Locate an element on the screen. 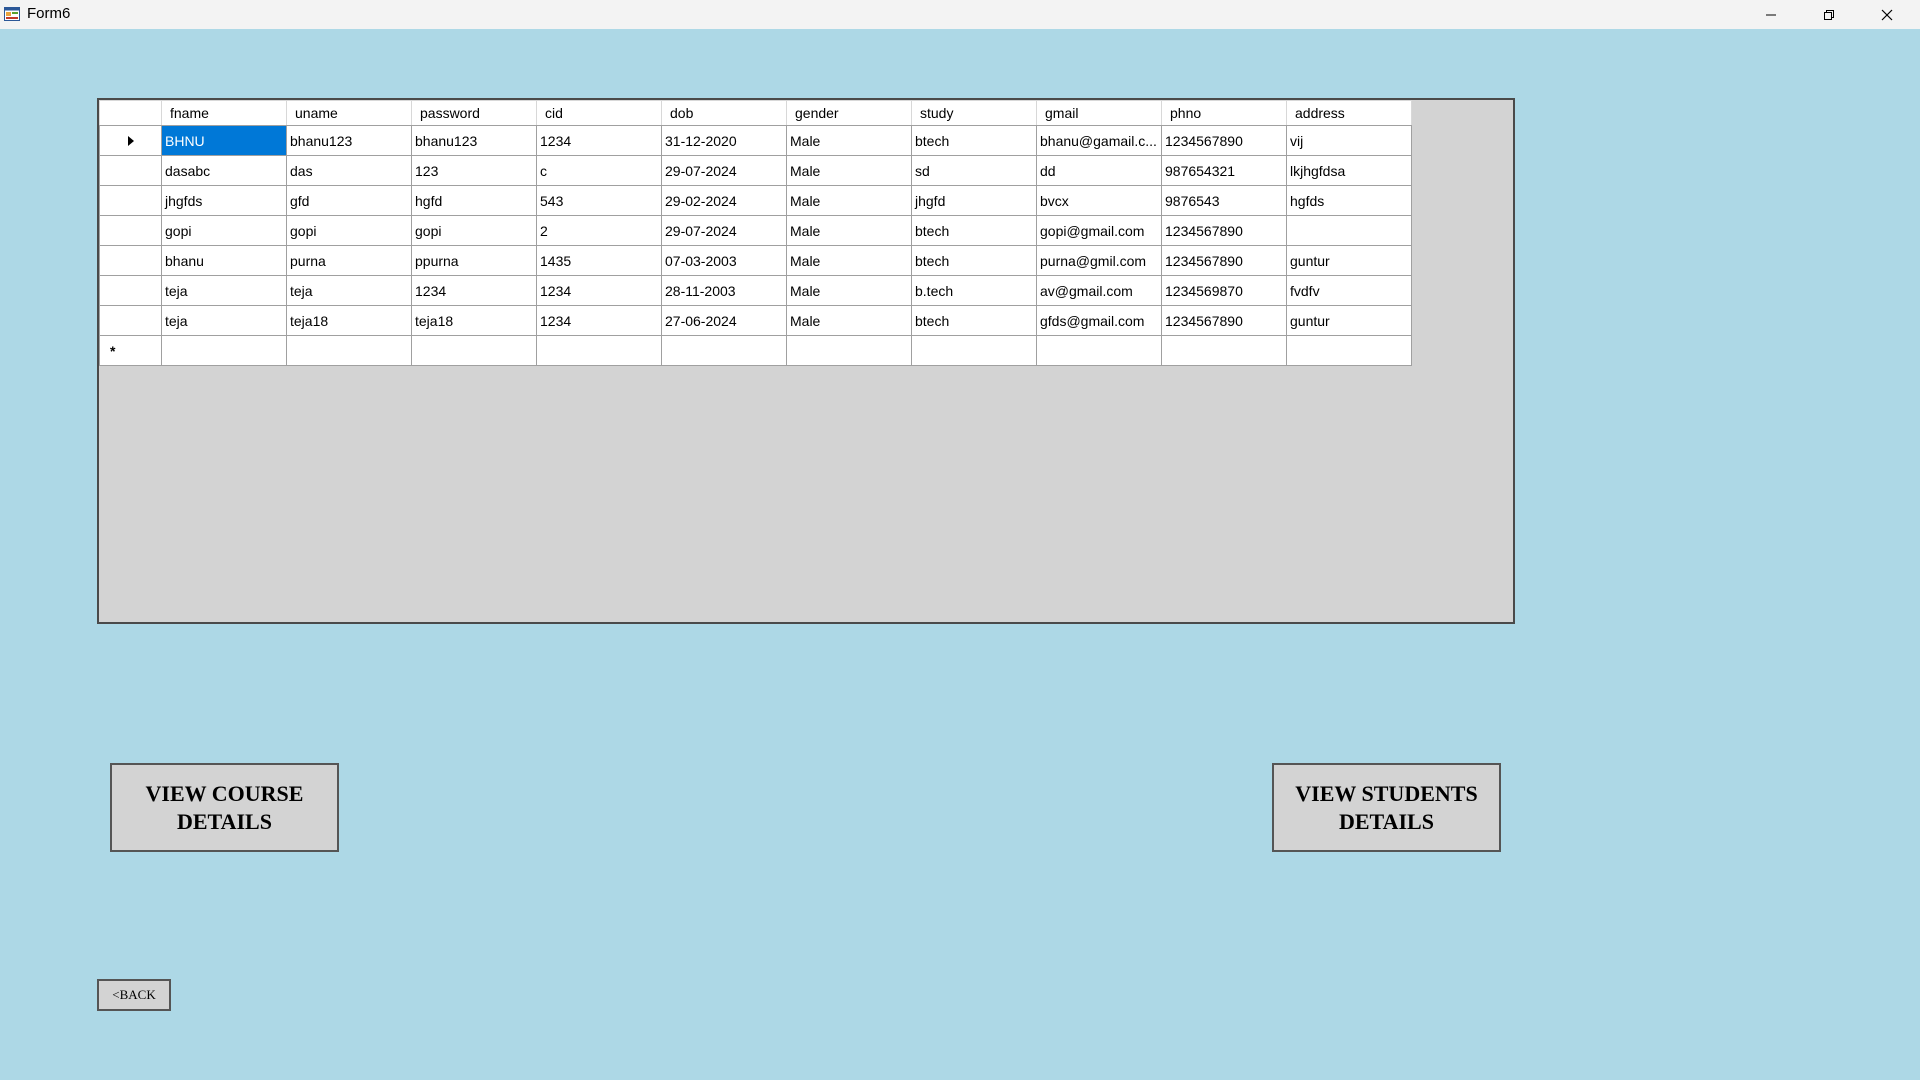  grid-cell-cid: 543 is located at coordinates (599, 200).